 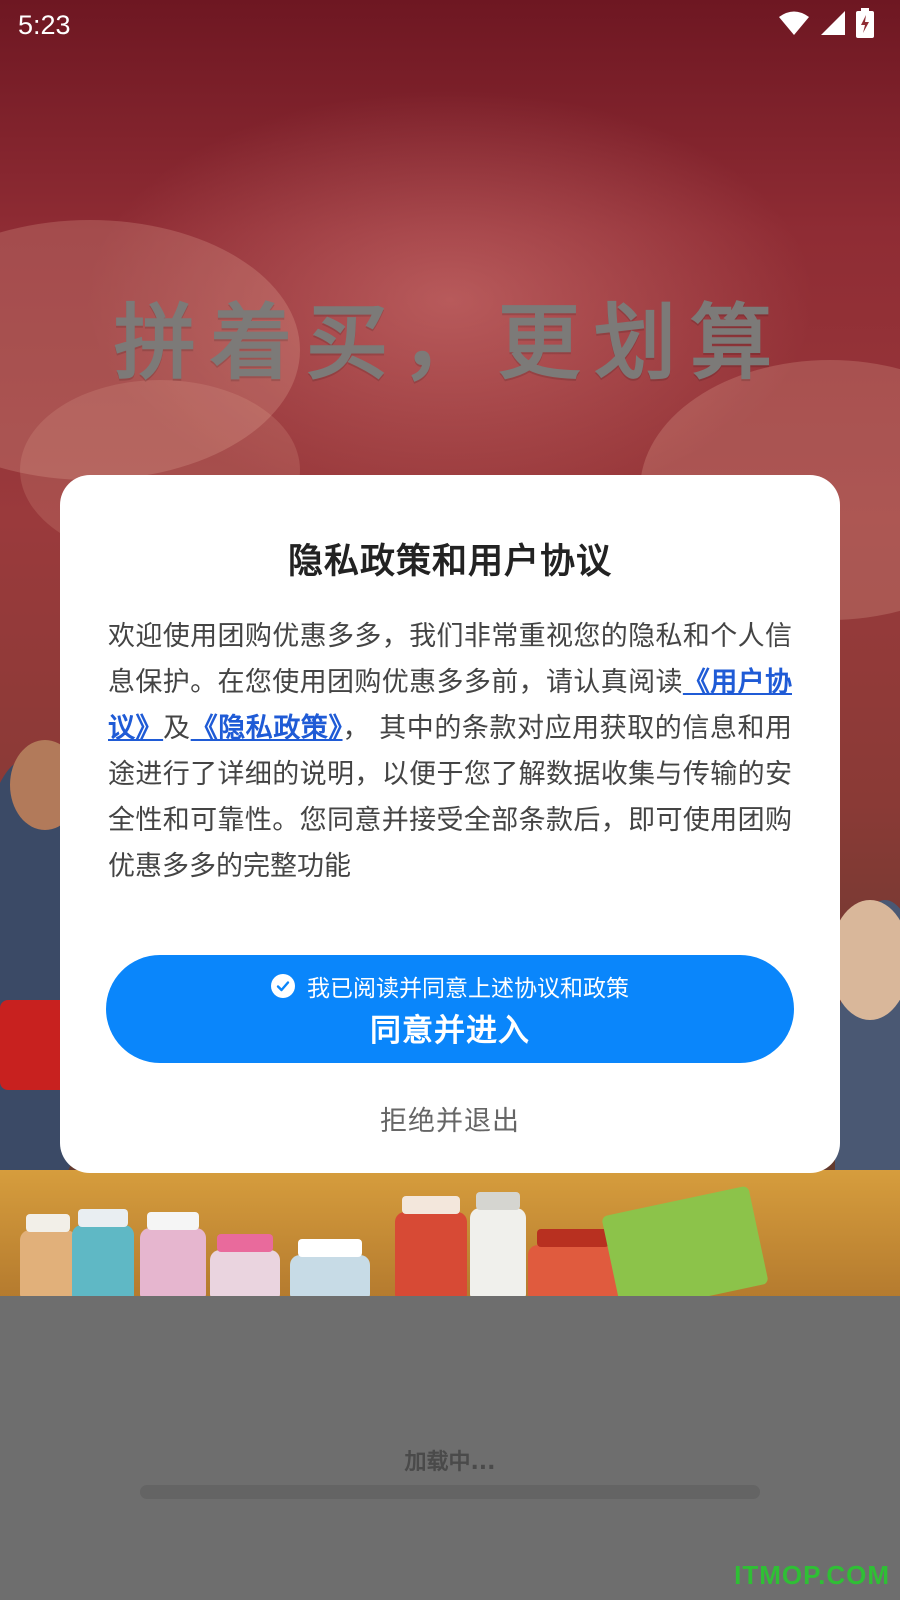 What do you see at coordinates (450, 1009) in the screenshot?
I see `agree-and-enter-button: 我已阅读并同意上述协议和政策 同意并进入` at bounding box center [450, 1009].